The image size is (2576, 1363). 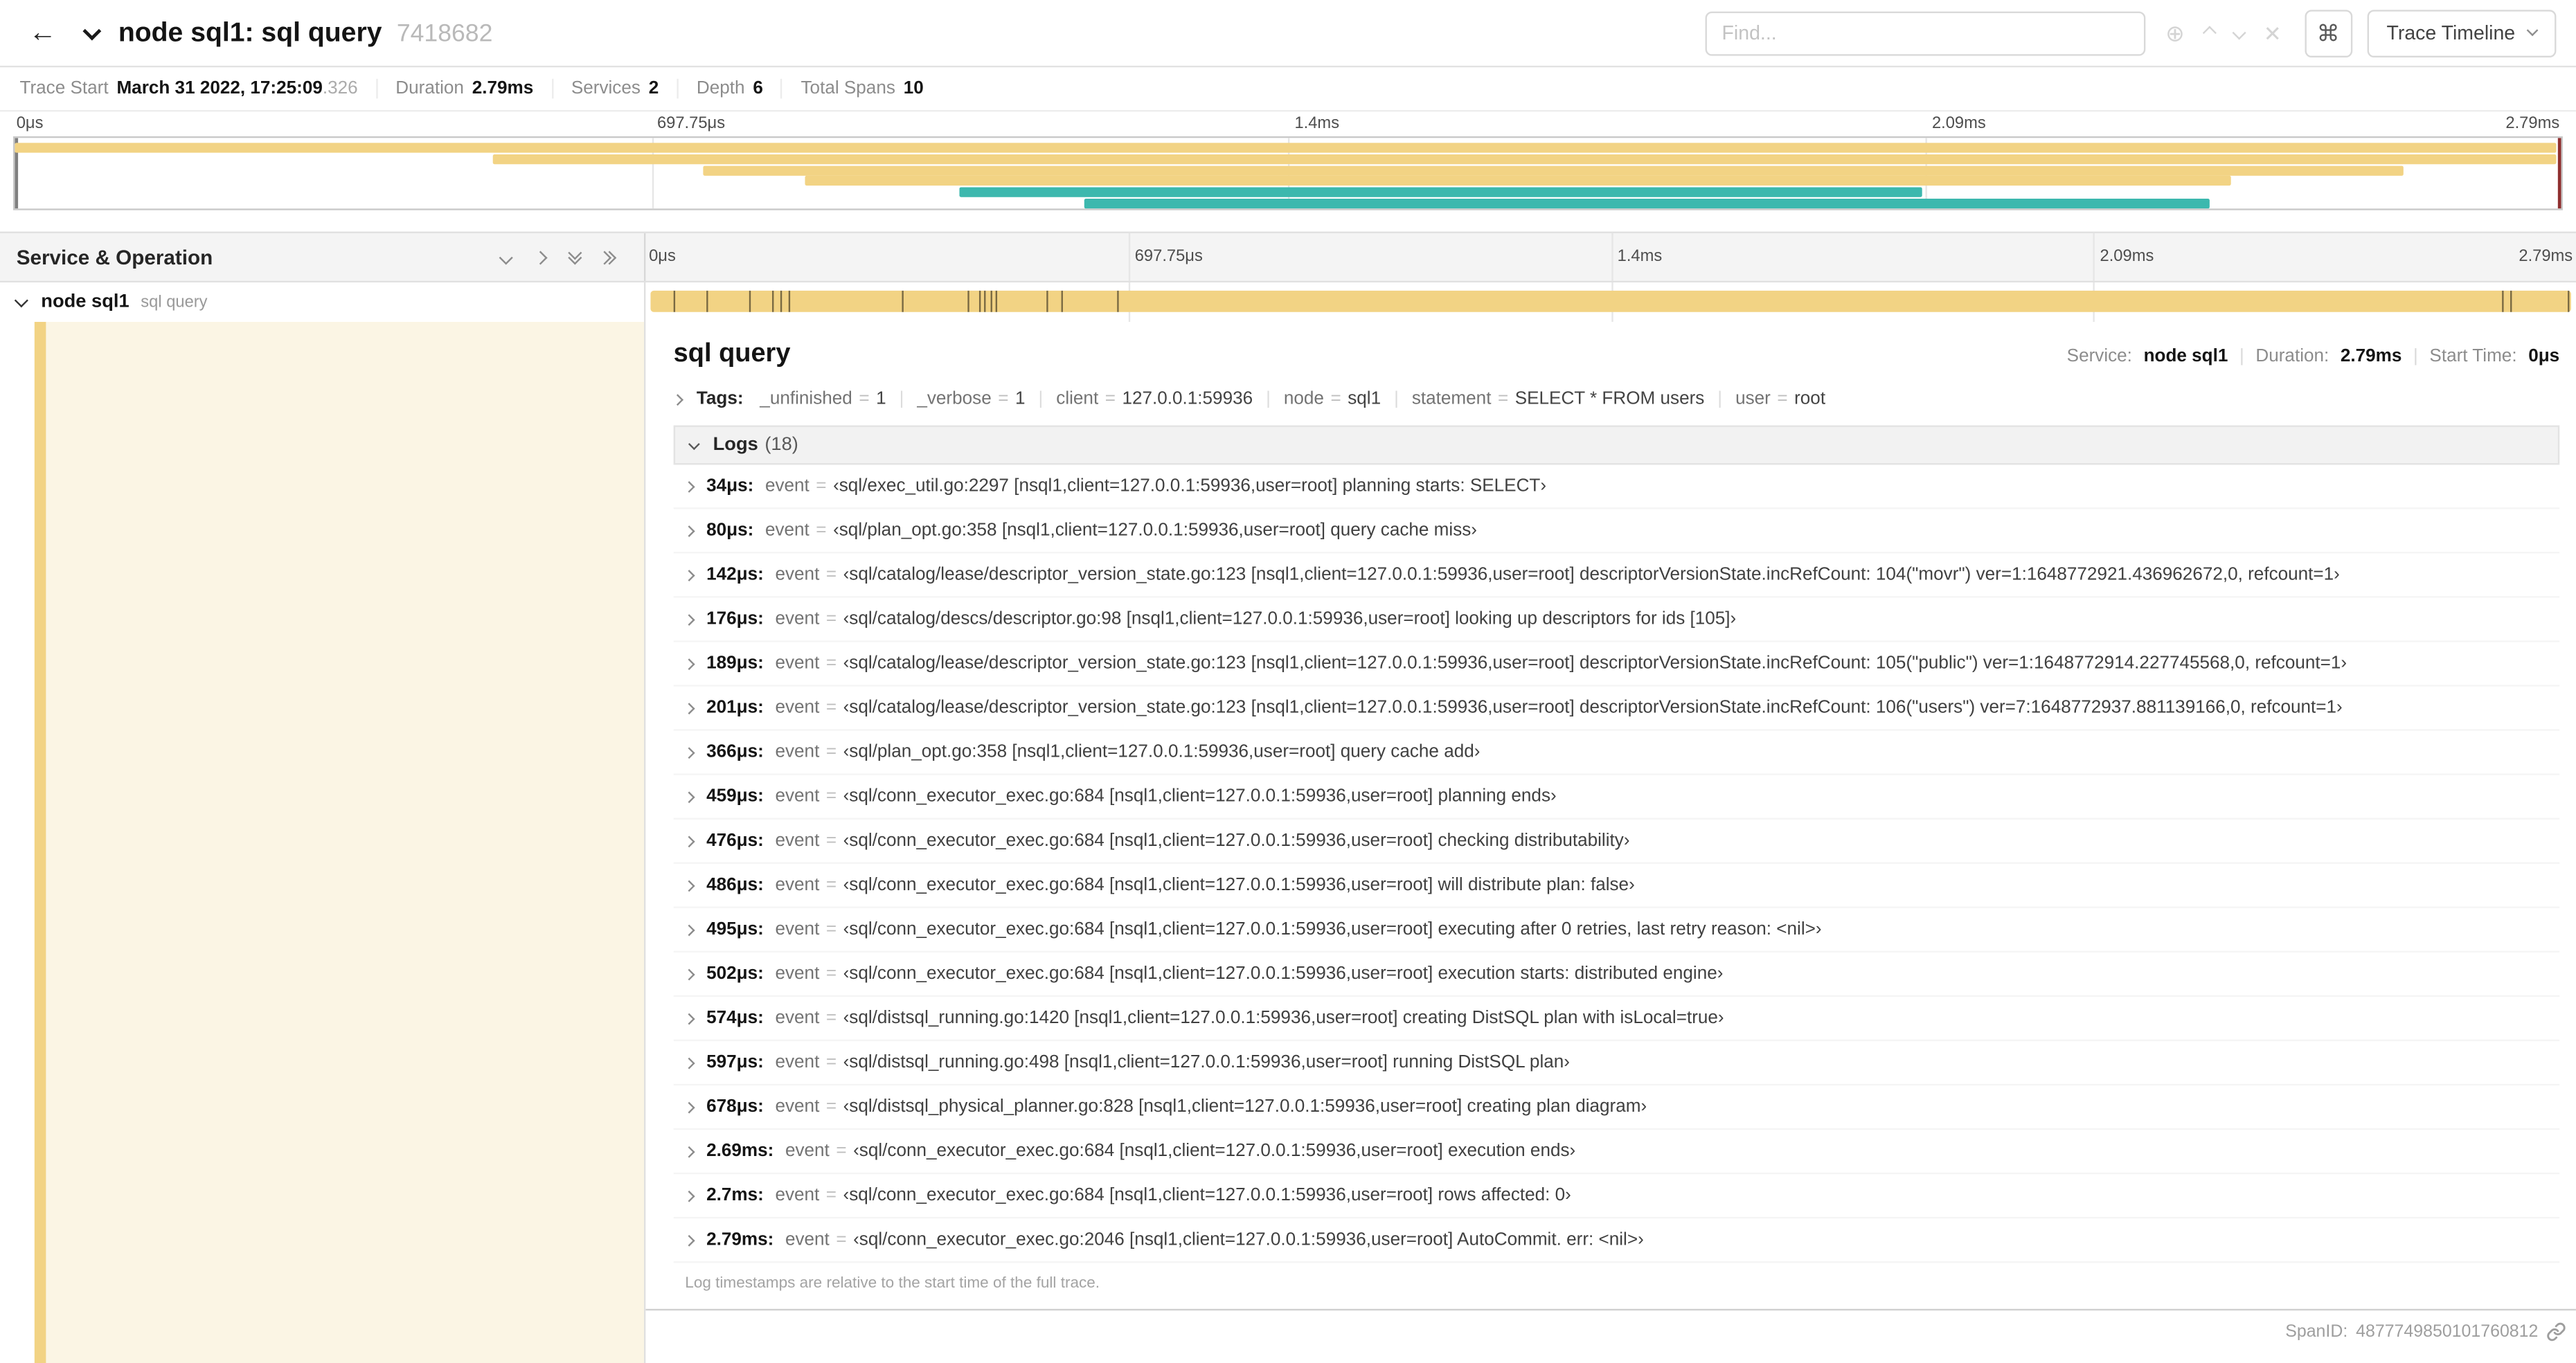 I want to click on start-time-value: 0μs, so click(x=2544, y=357).